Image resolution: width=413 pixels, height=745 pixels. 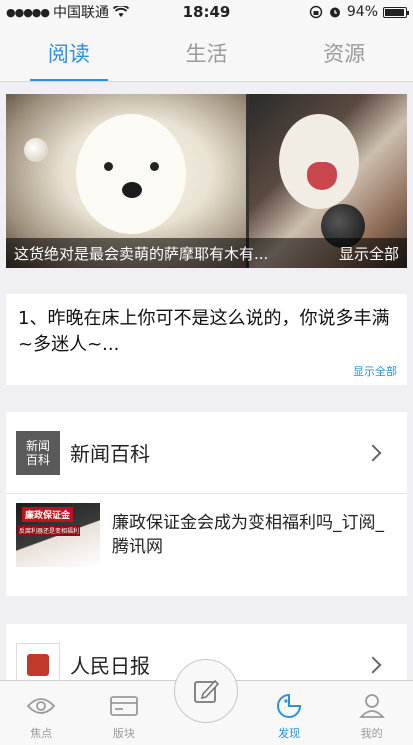 I want to click on tab-boards: 版块, so click(x=124, y=713).